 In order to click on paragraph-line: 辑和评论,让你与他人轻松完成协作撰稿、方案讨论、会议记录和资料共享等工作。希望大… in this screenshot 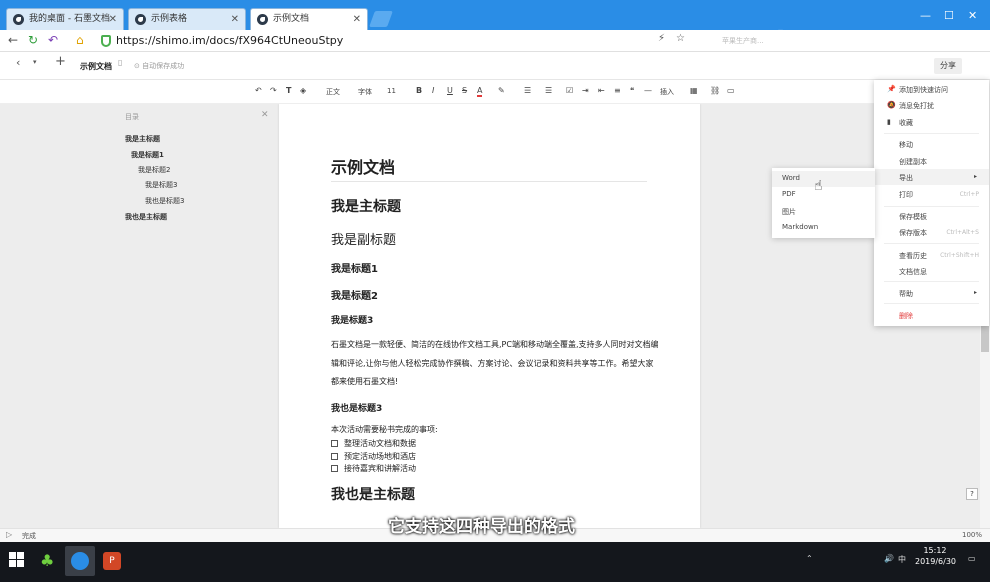, I will do `click(492, 363)`.